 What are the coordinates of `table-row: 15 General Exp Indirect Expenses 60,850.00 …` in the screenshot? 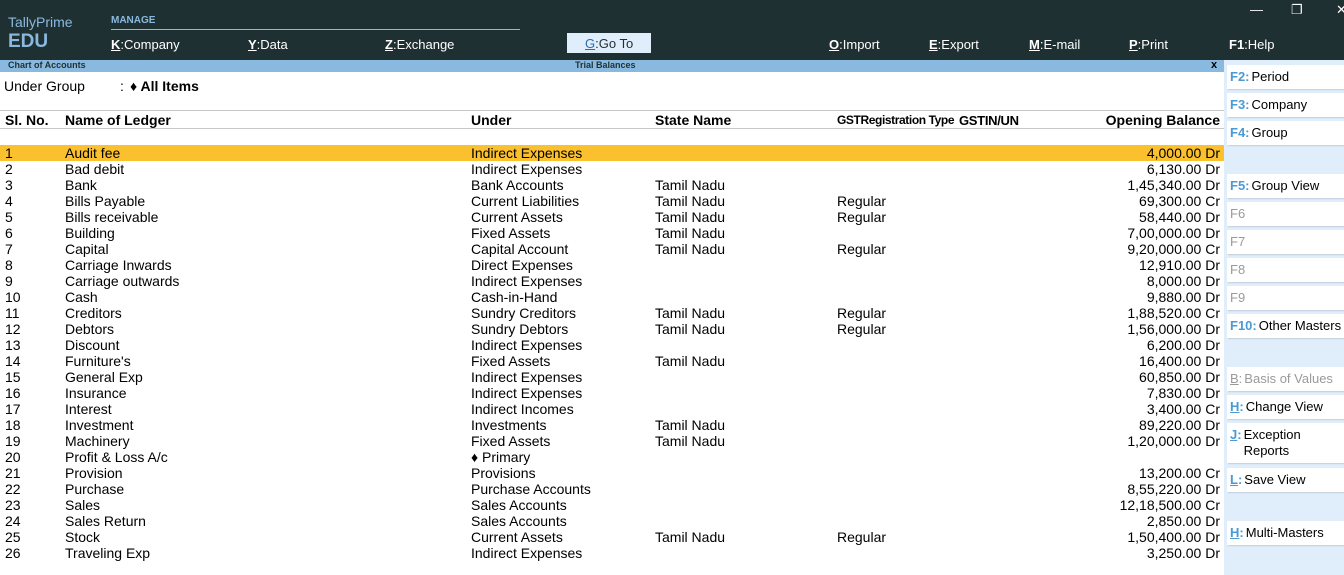 It's located at (612, 377).